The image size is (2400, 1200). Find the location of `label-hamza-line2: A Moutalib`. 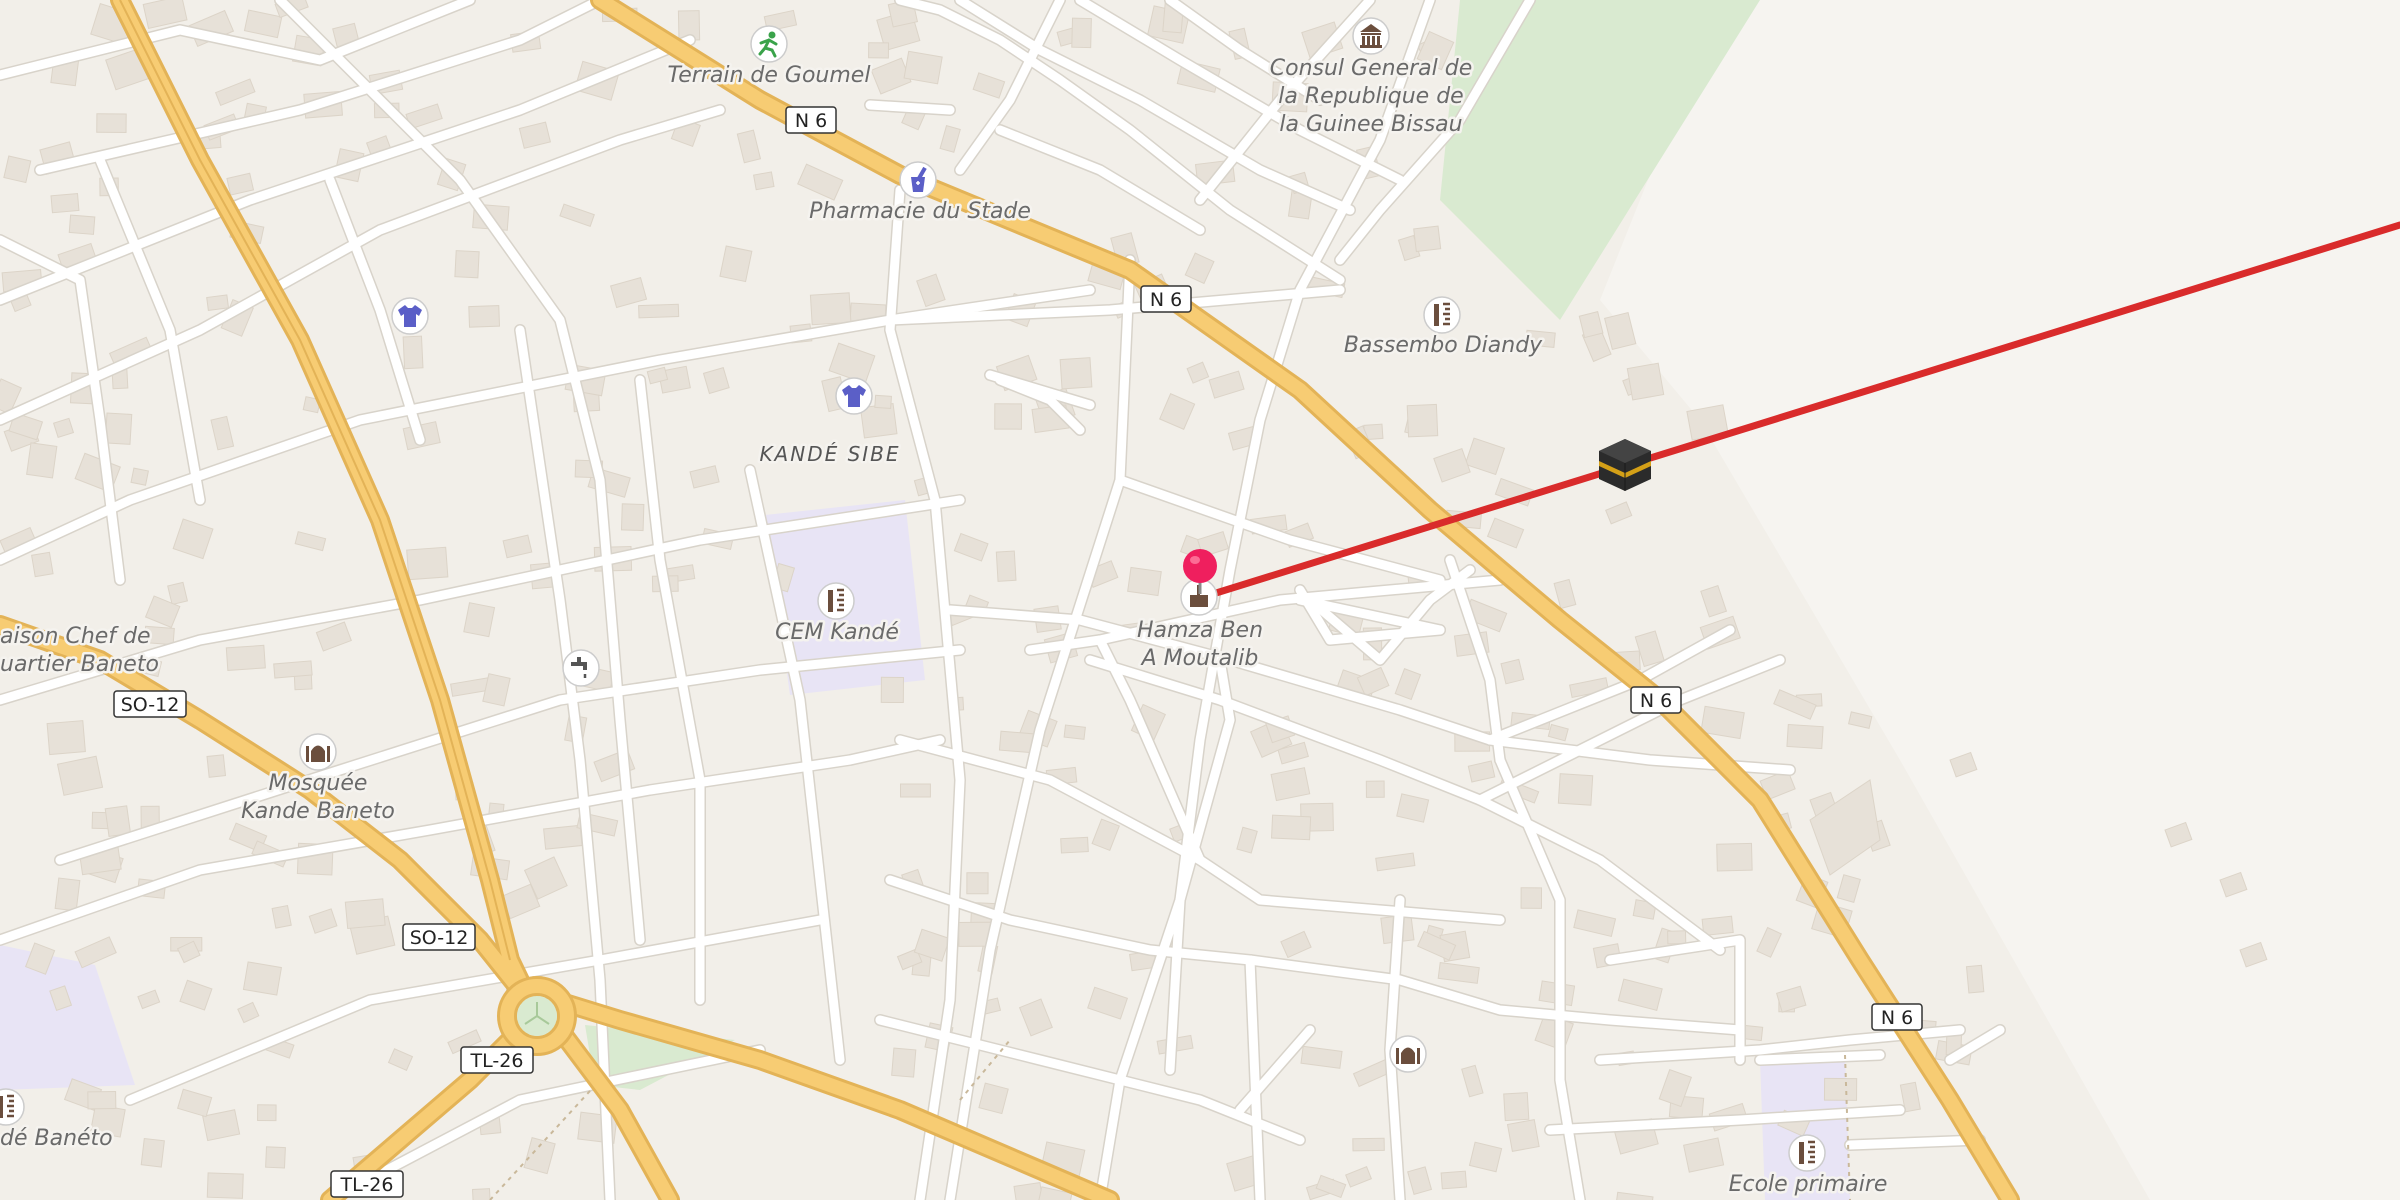

label-hamza-line2: A Moutalib is located at coordinates (1199, 658).